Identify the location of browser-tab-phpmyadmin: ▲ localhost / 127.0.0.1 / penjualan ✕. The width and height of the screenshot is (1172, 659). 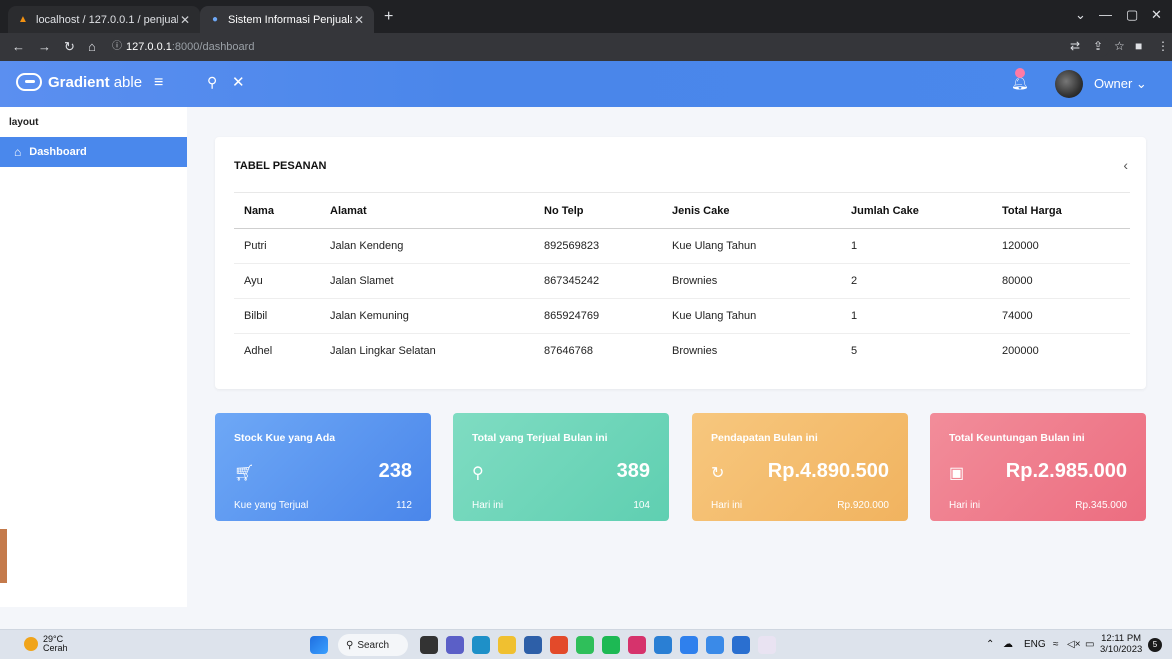
(104, 19).